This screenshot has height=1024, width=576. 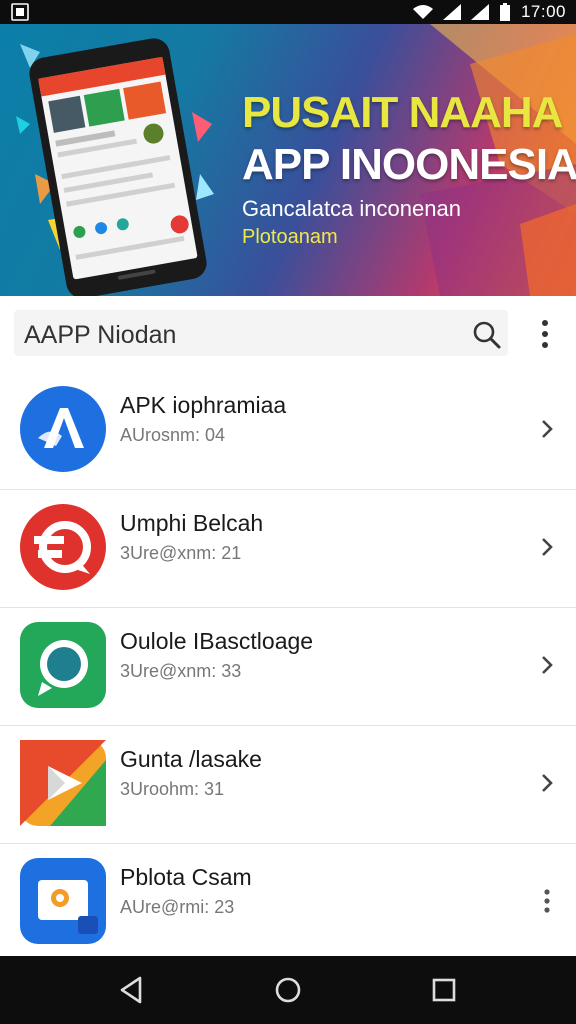 I want to click on banner-title-line2: APP INOONESIA, so click(x=409, y=164).